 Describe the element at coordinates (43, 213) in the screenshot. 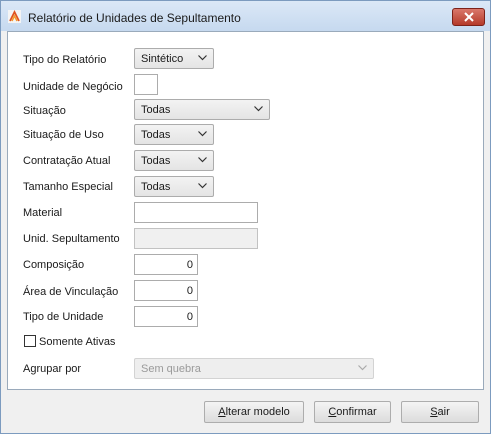

I see `material-label: Material` at that location.